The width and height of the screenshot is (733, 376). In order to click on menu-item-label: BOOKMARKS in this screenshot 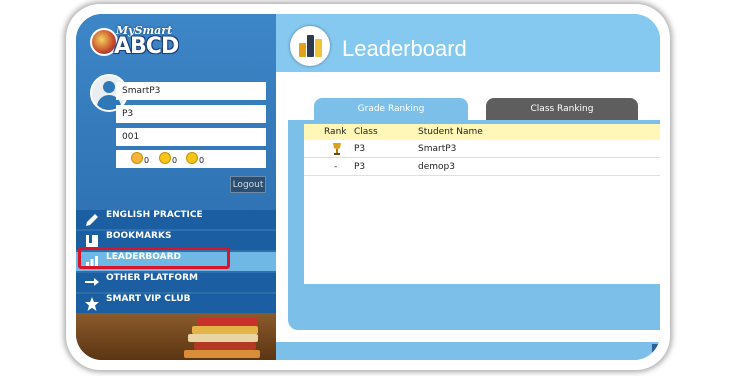, I will do `click(139, 236)`.